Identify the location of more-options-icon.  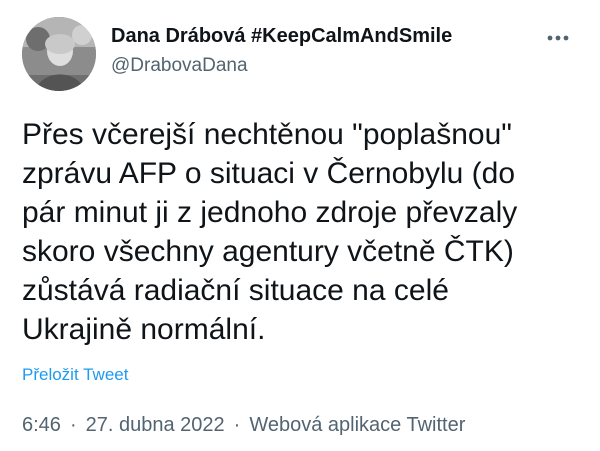
(558, 38).